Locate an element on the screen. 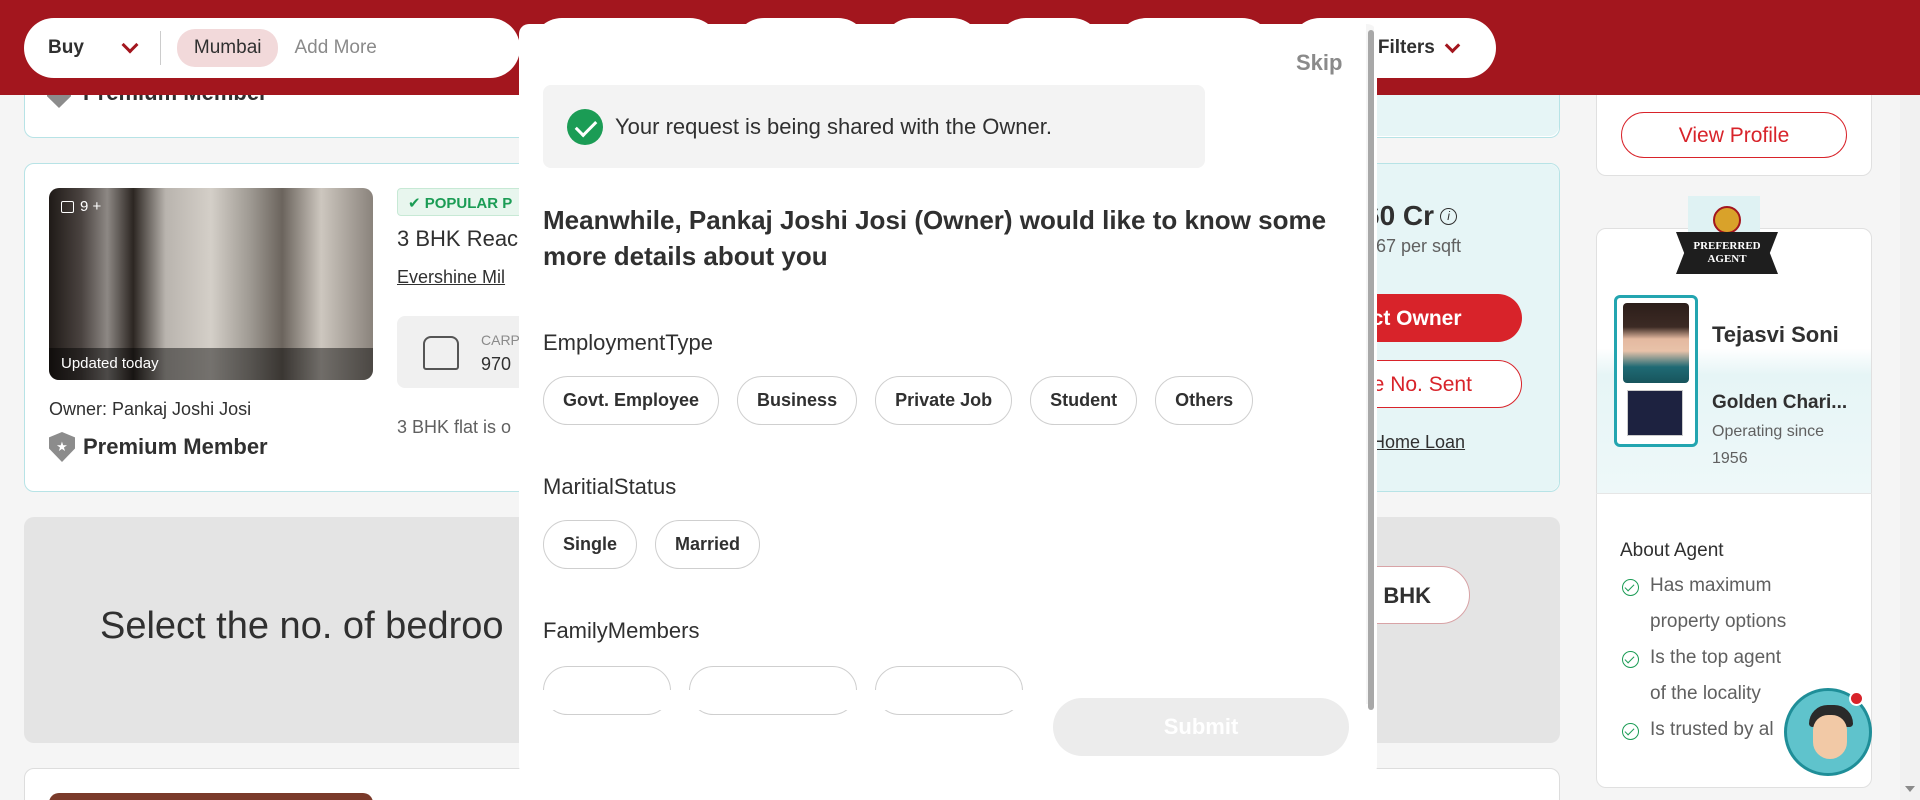 The height and width of the screenshot is (800, 1920). home-loan-link: Home Loan is located at coordinates (1418, 442).